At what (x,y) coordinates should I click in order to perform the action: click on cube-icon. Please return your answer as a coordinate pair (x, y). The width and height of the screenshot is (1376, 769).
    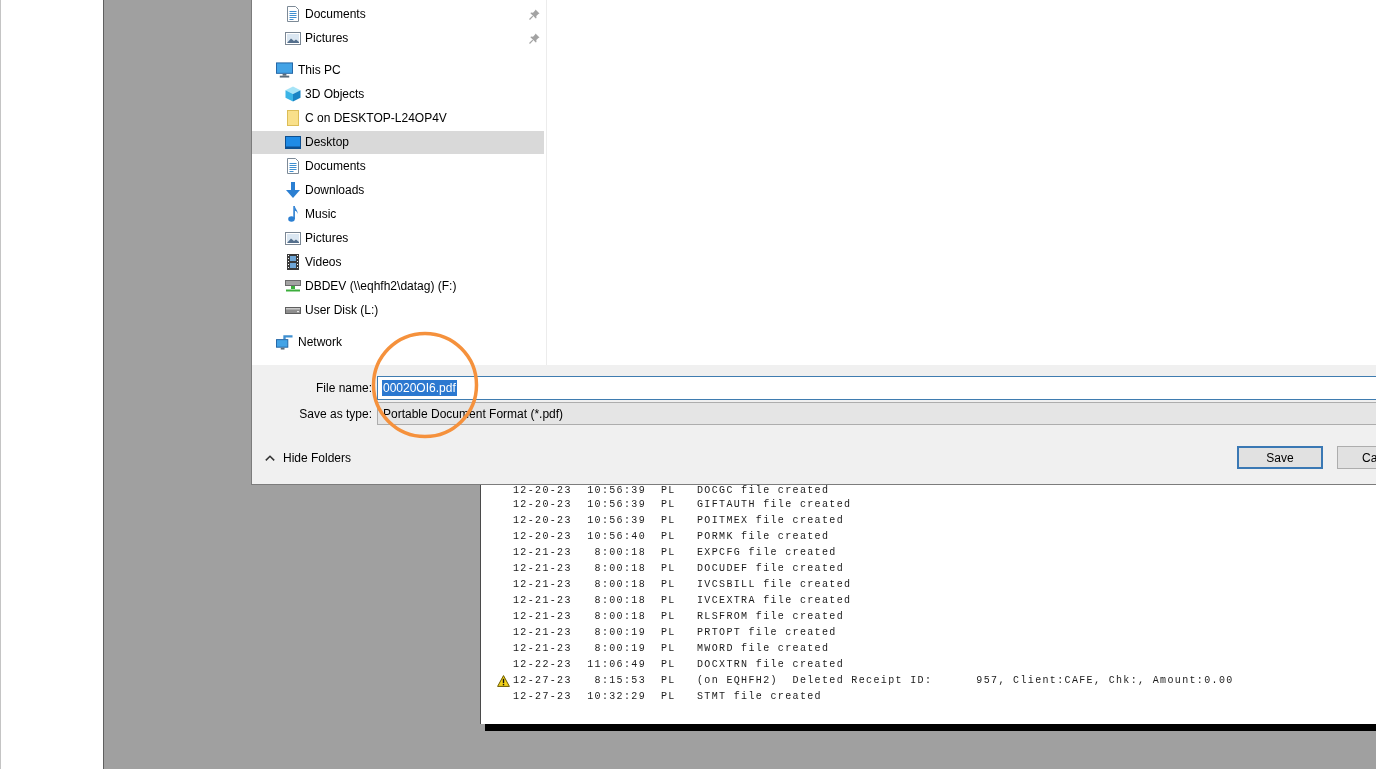
    Looking at the image, I should click on (293, 94).